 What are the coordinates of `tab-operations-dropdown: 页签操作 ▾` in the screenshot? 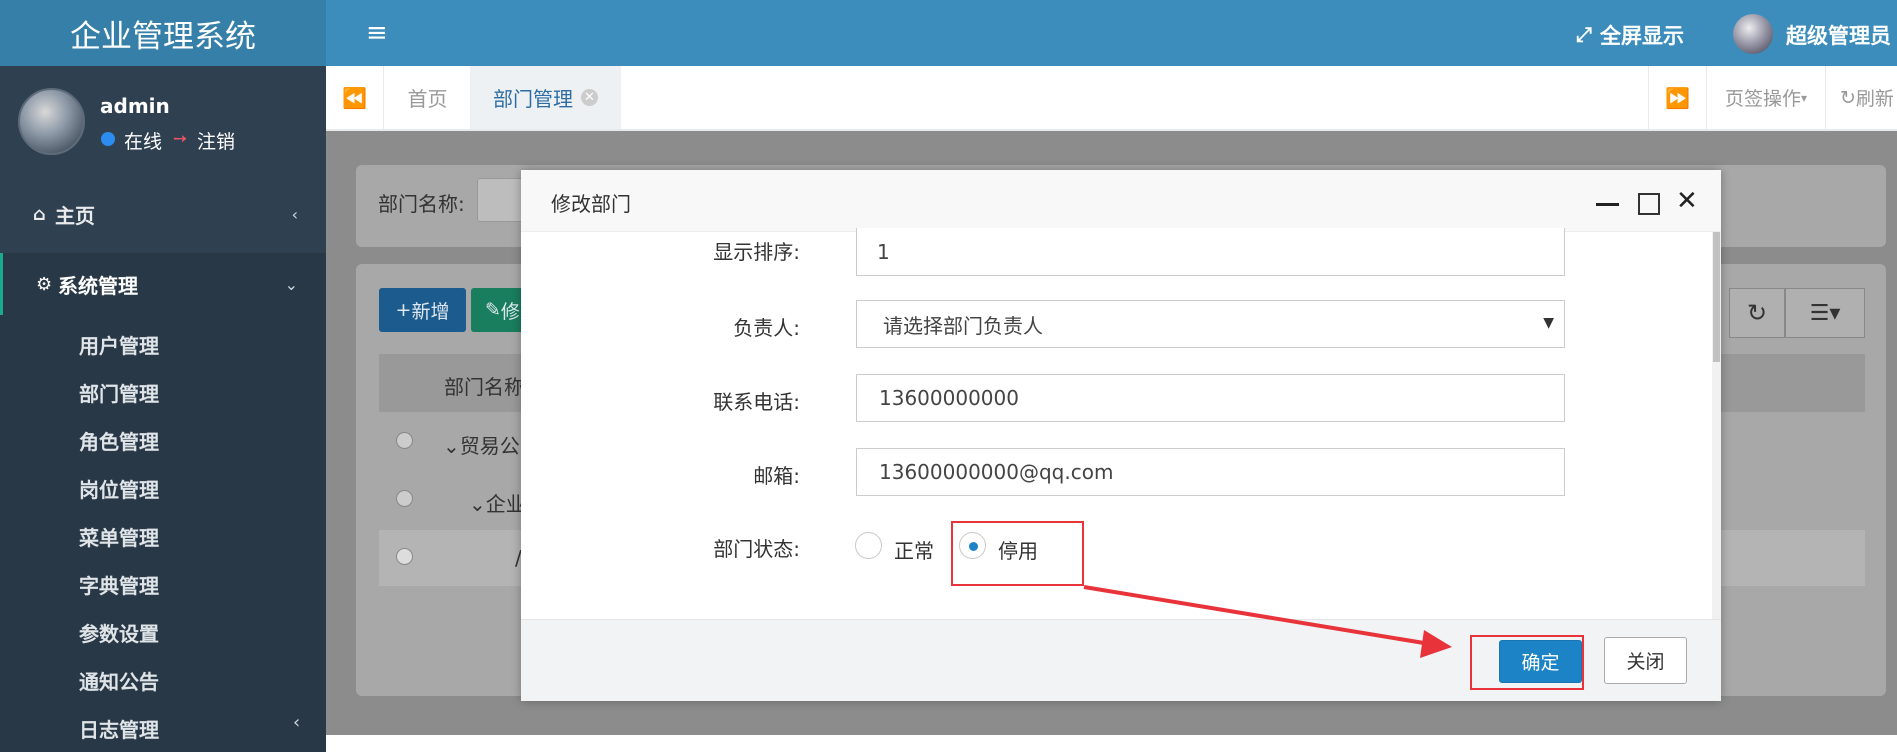 It's located at (1765, 97).